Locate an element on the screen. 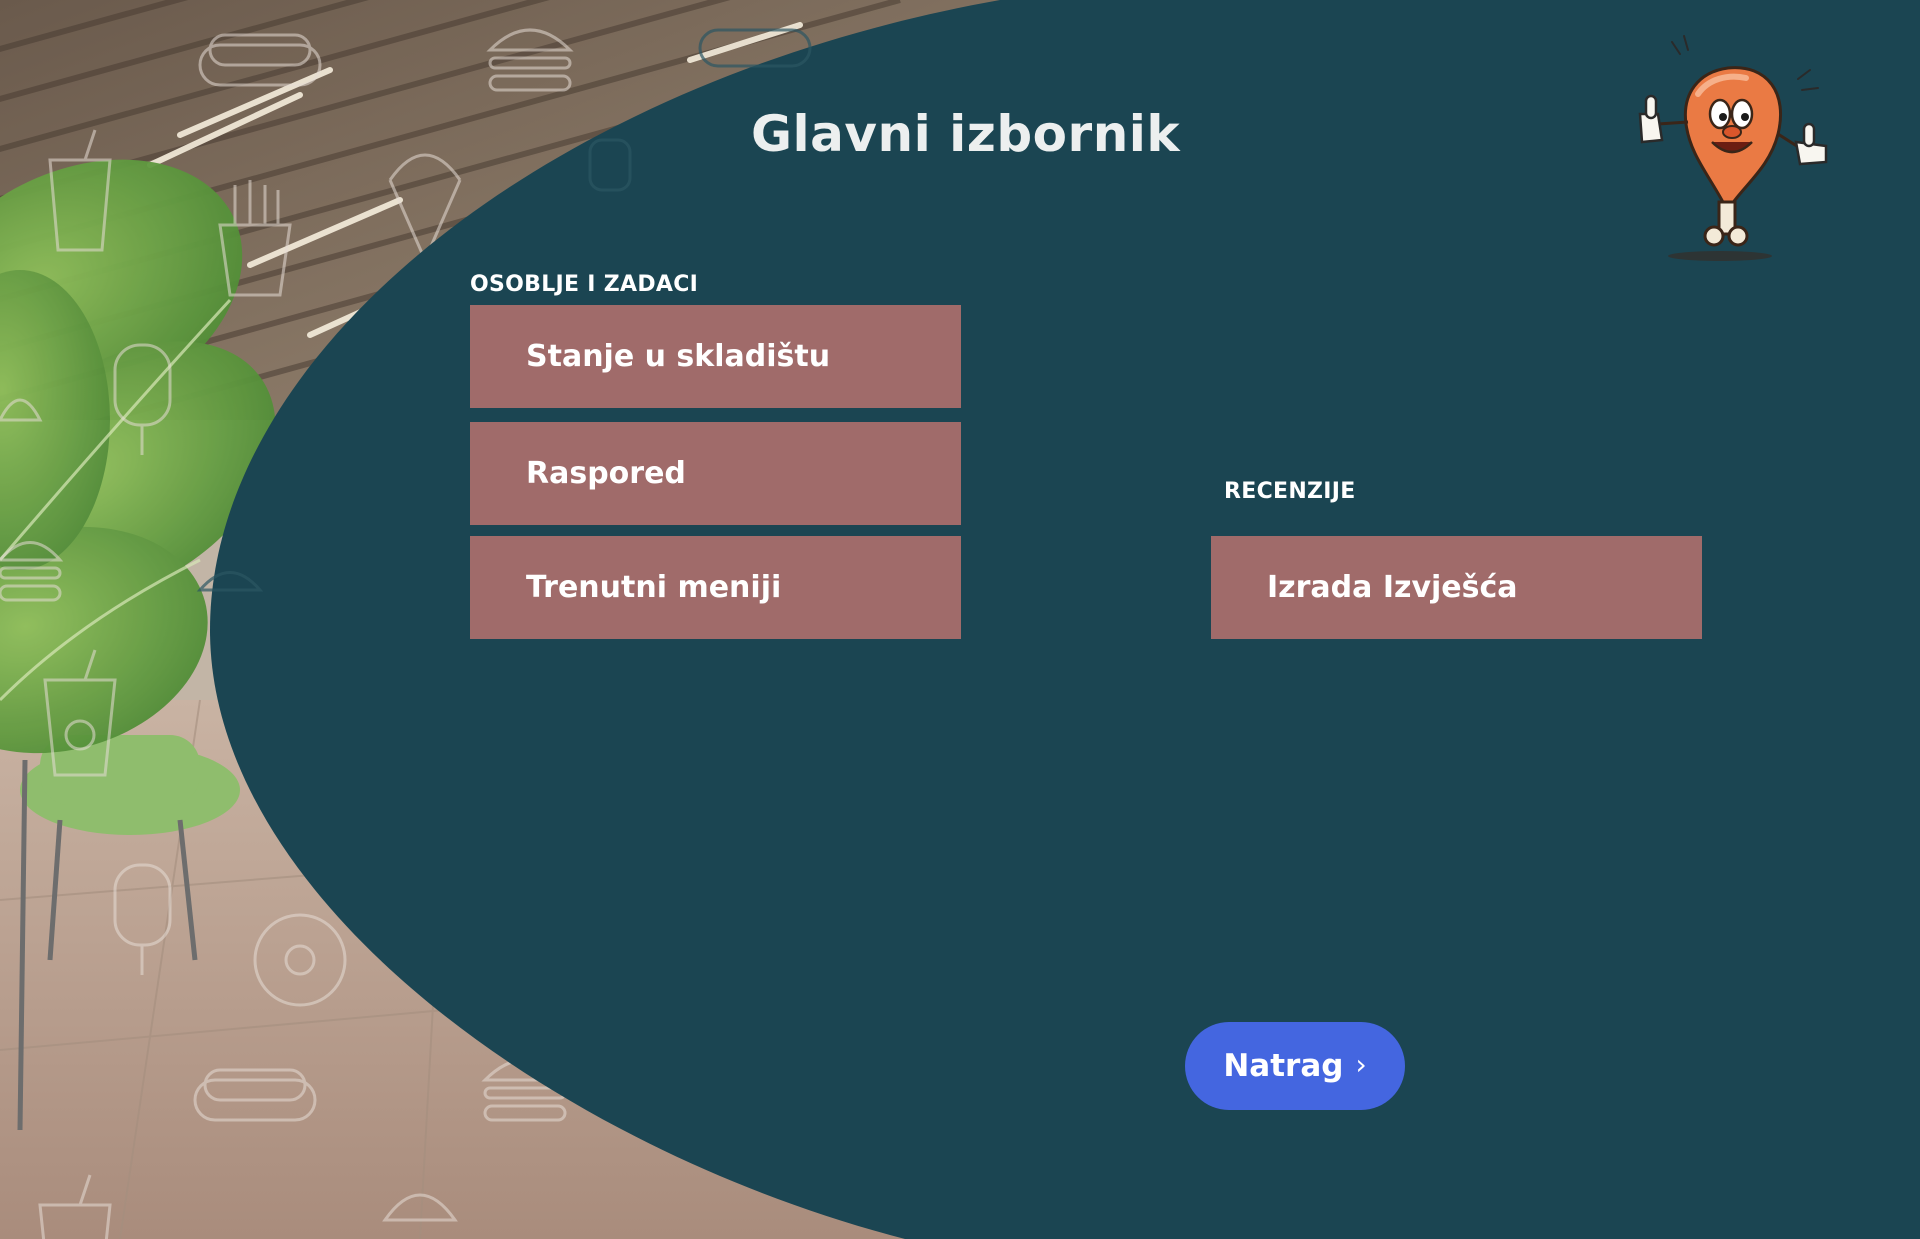 This screenshot has height=1239, width=1920. schedule-button-label: Raspored is located at coordinates (606, 473).